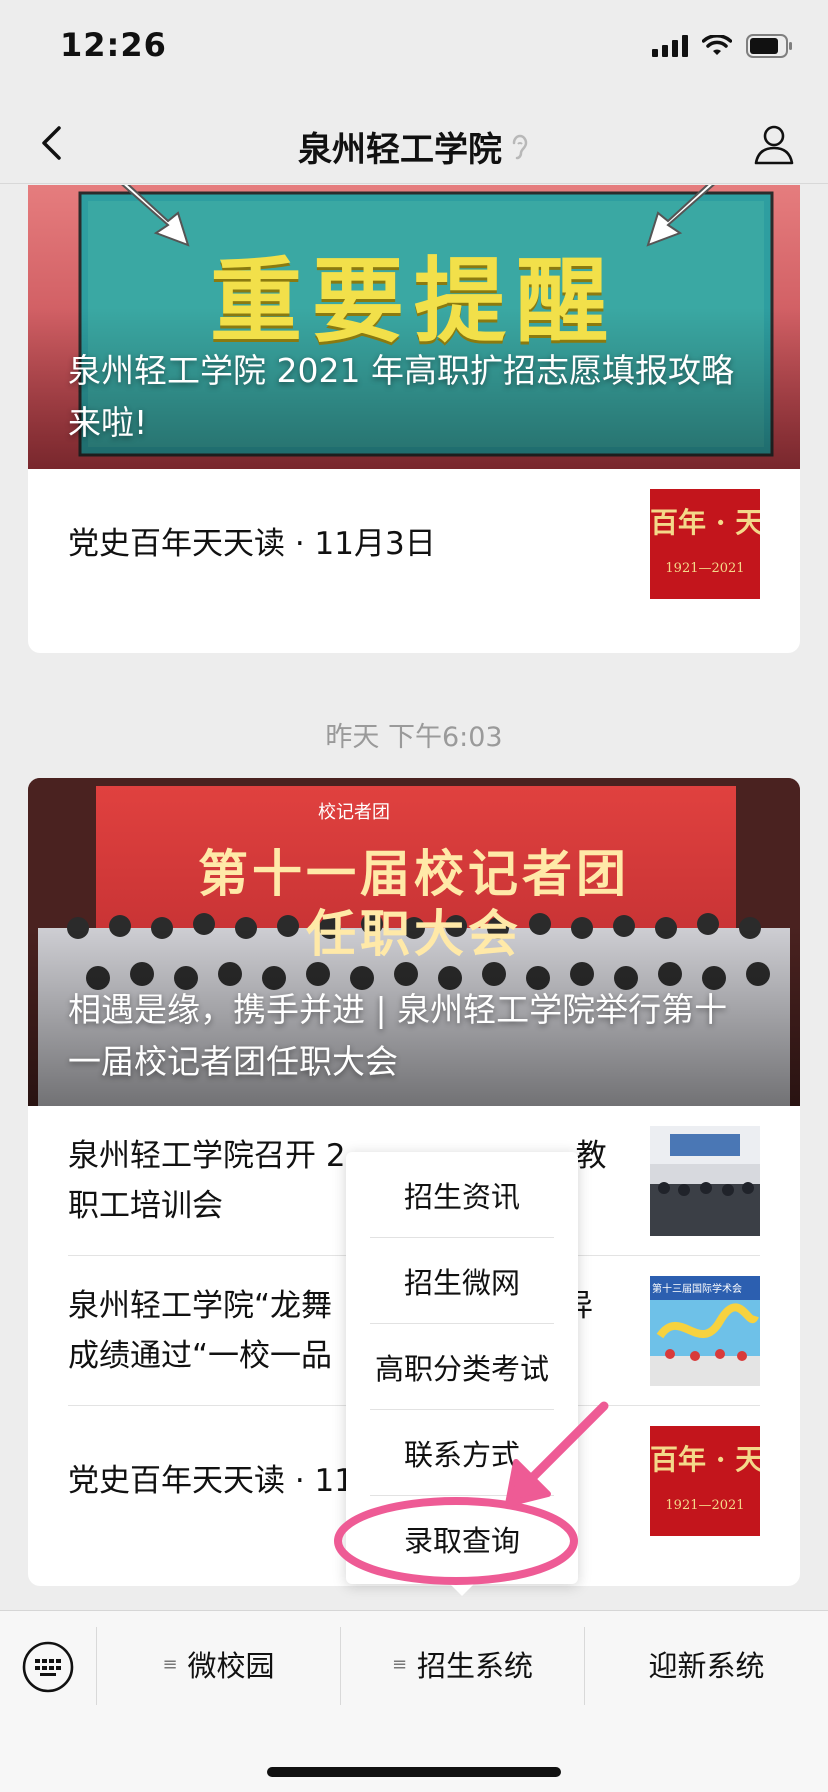  I want to click on thumbnail-text: 第十三届国际学术会, so click(697, 1289).